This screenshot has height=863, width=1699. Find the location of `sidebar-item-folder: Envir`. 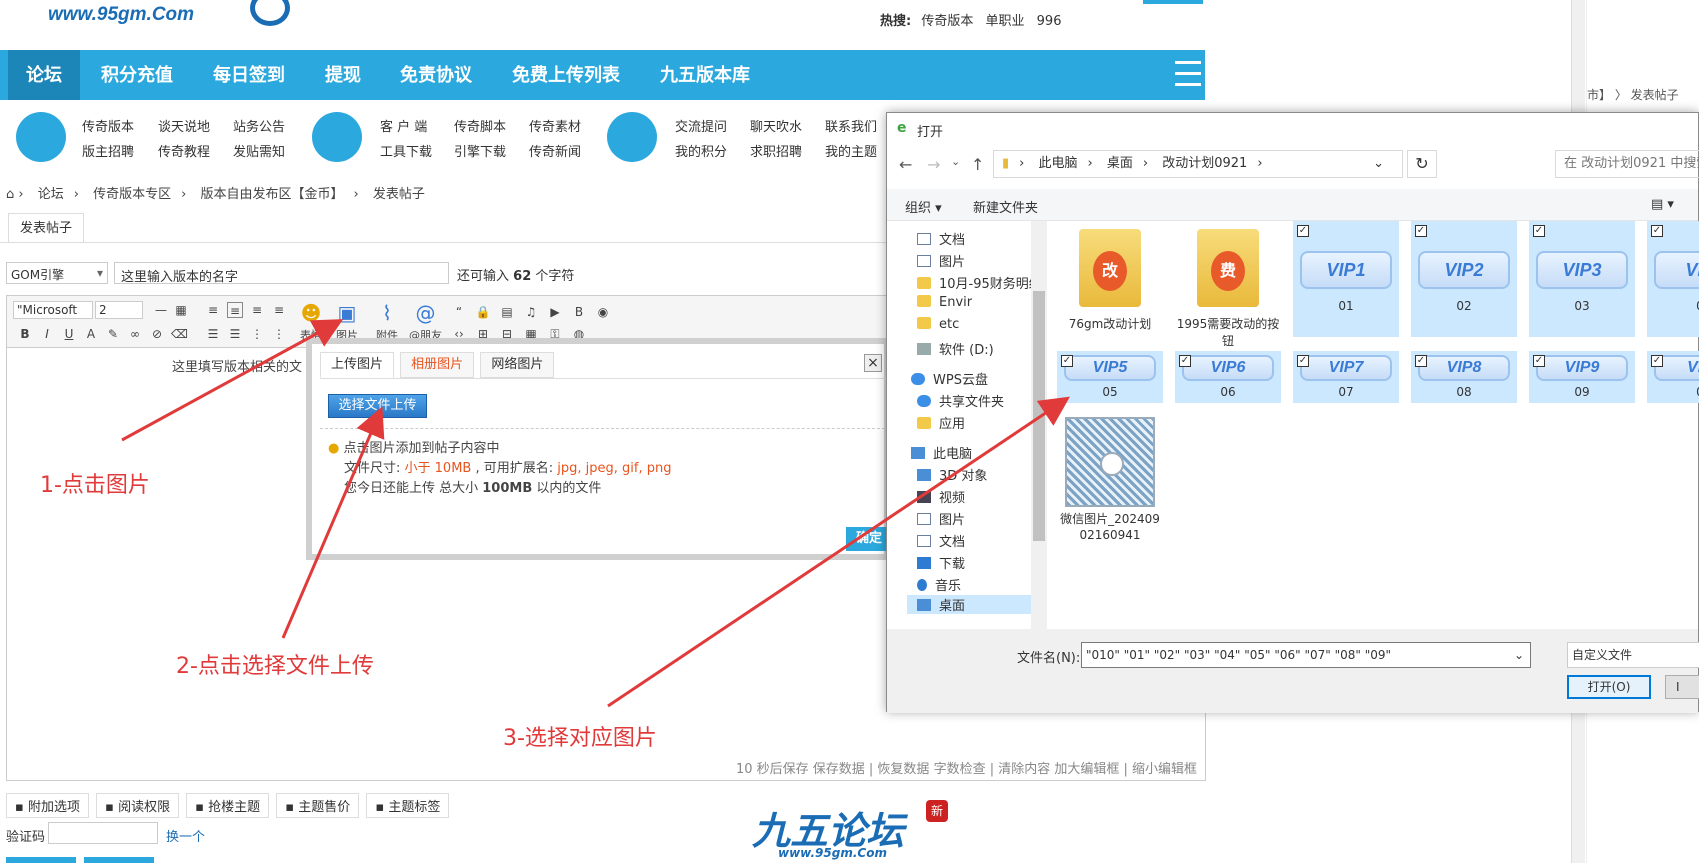

sidebar-item-folder: Envir is located at coordinates (944, 302).